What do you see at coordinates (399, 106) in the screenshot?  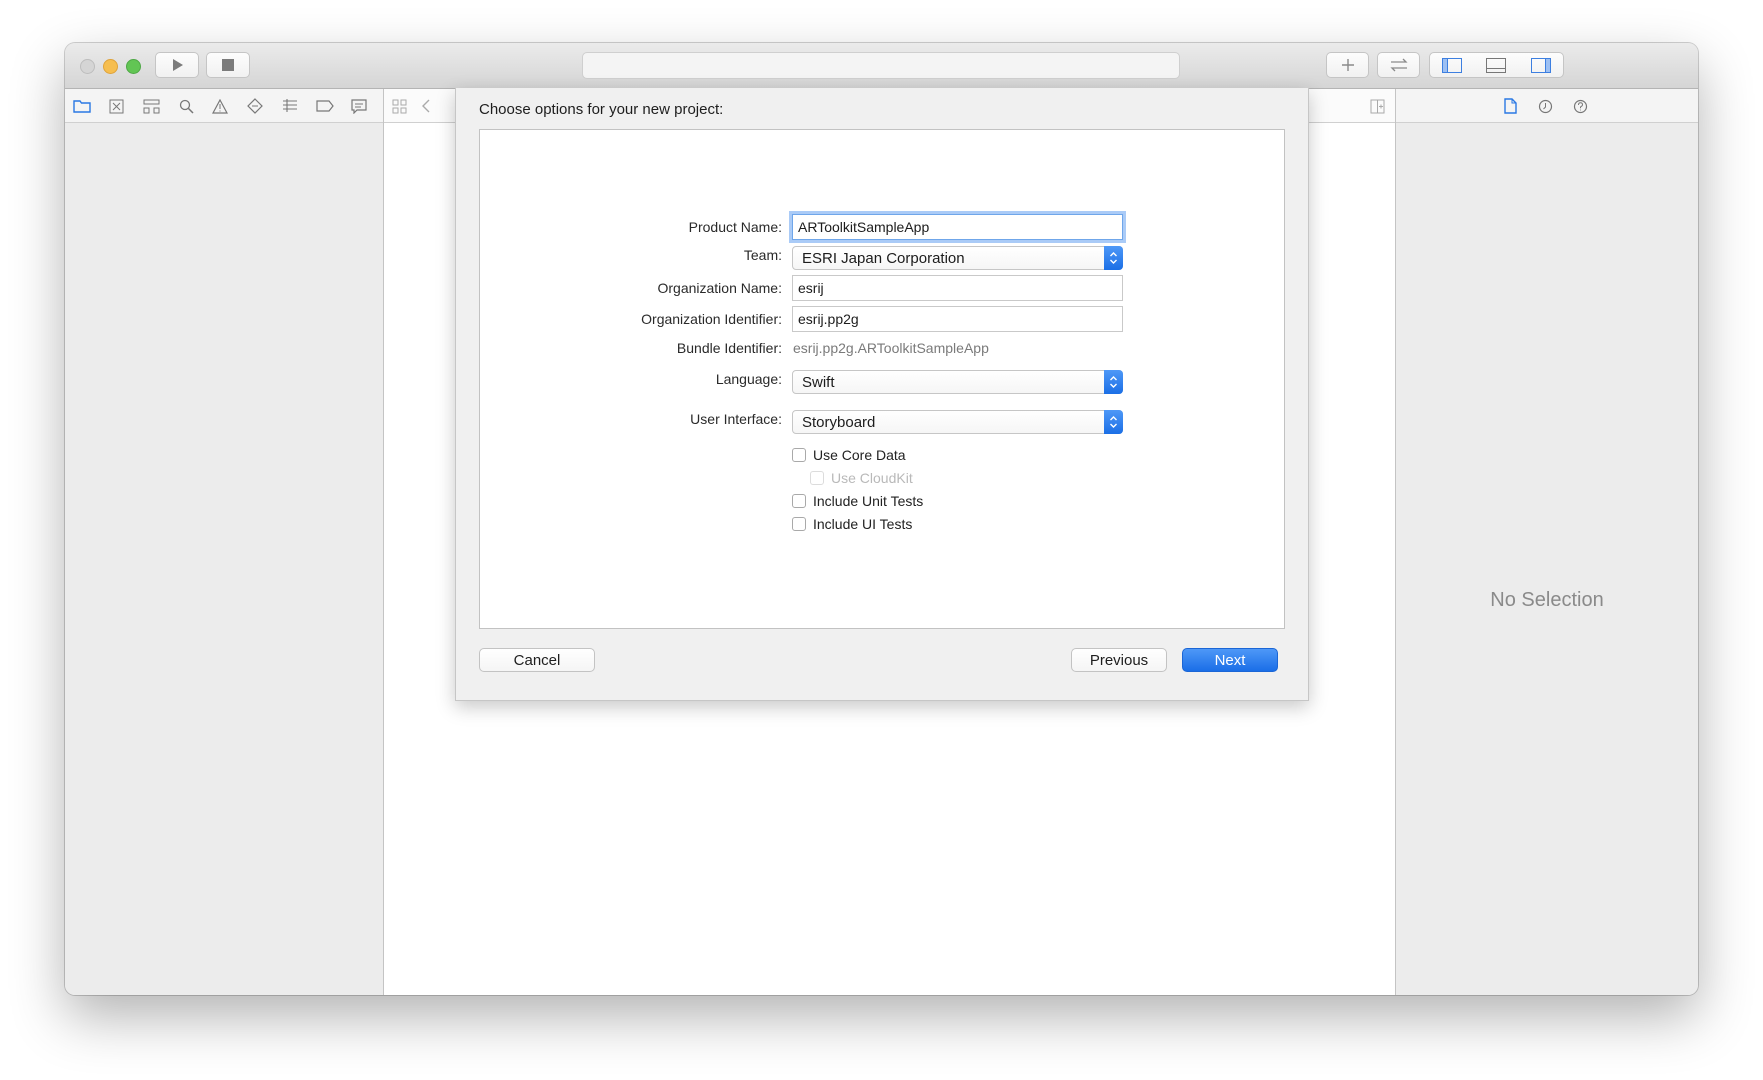 I see `grid-icon` at bounding box center [399, 106].